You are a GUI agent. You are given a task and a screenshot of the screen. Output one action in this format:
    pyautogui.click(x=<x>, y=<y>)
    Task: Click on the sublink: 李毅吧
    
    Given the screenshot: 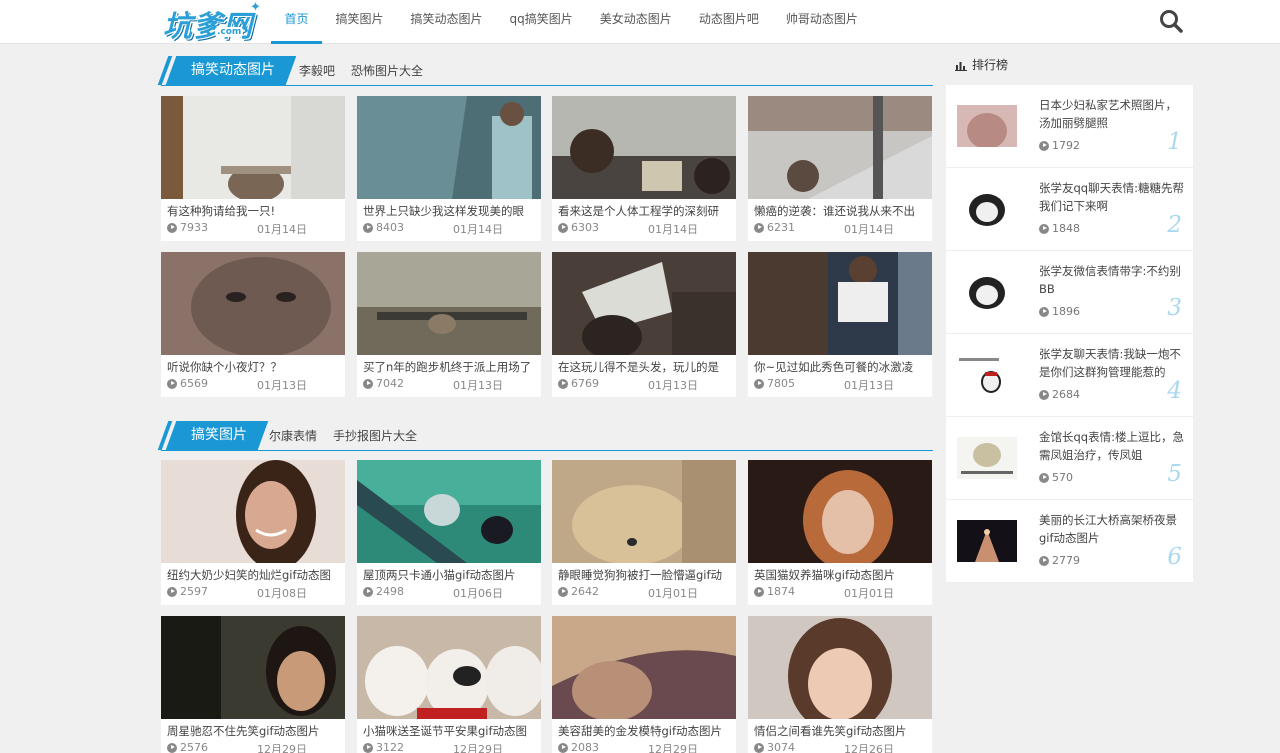 What is the action you would take?
    pyautogui.click(x=317, y=70)
    